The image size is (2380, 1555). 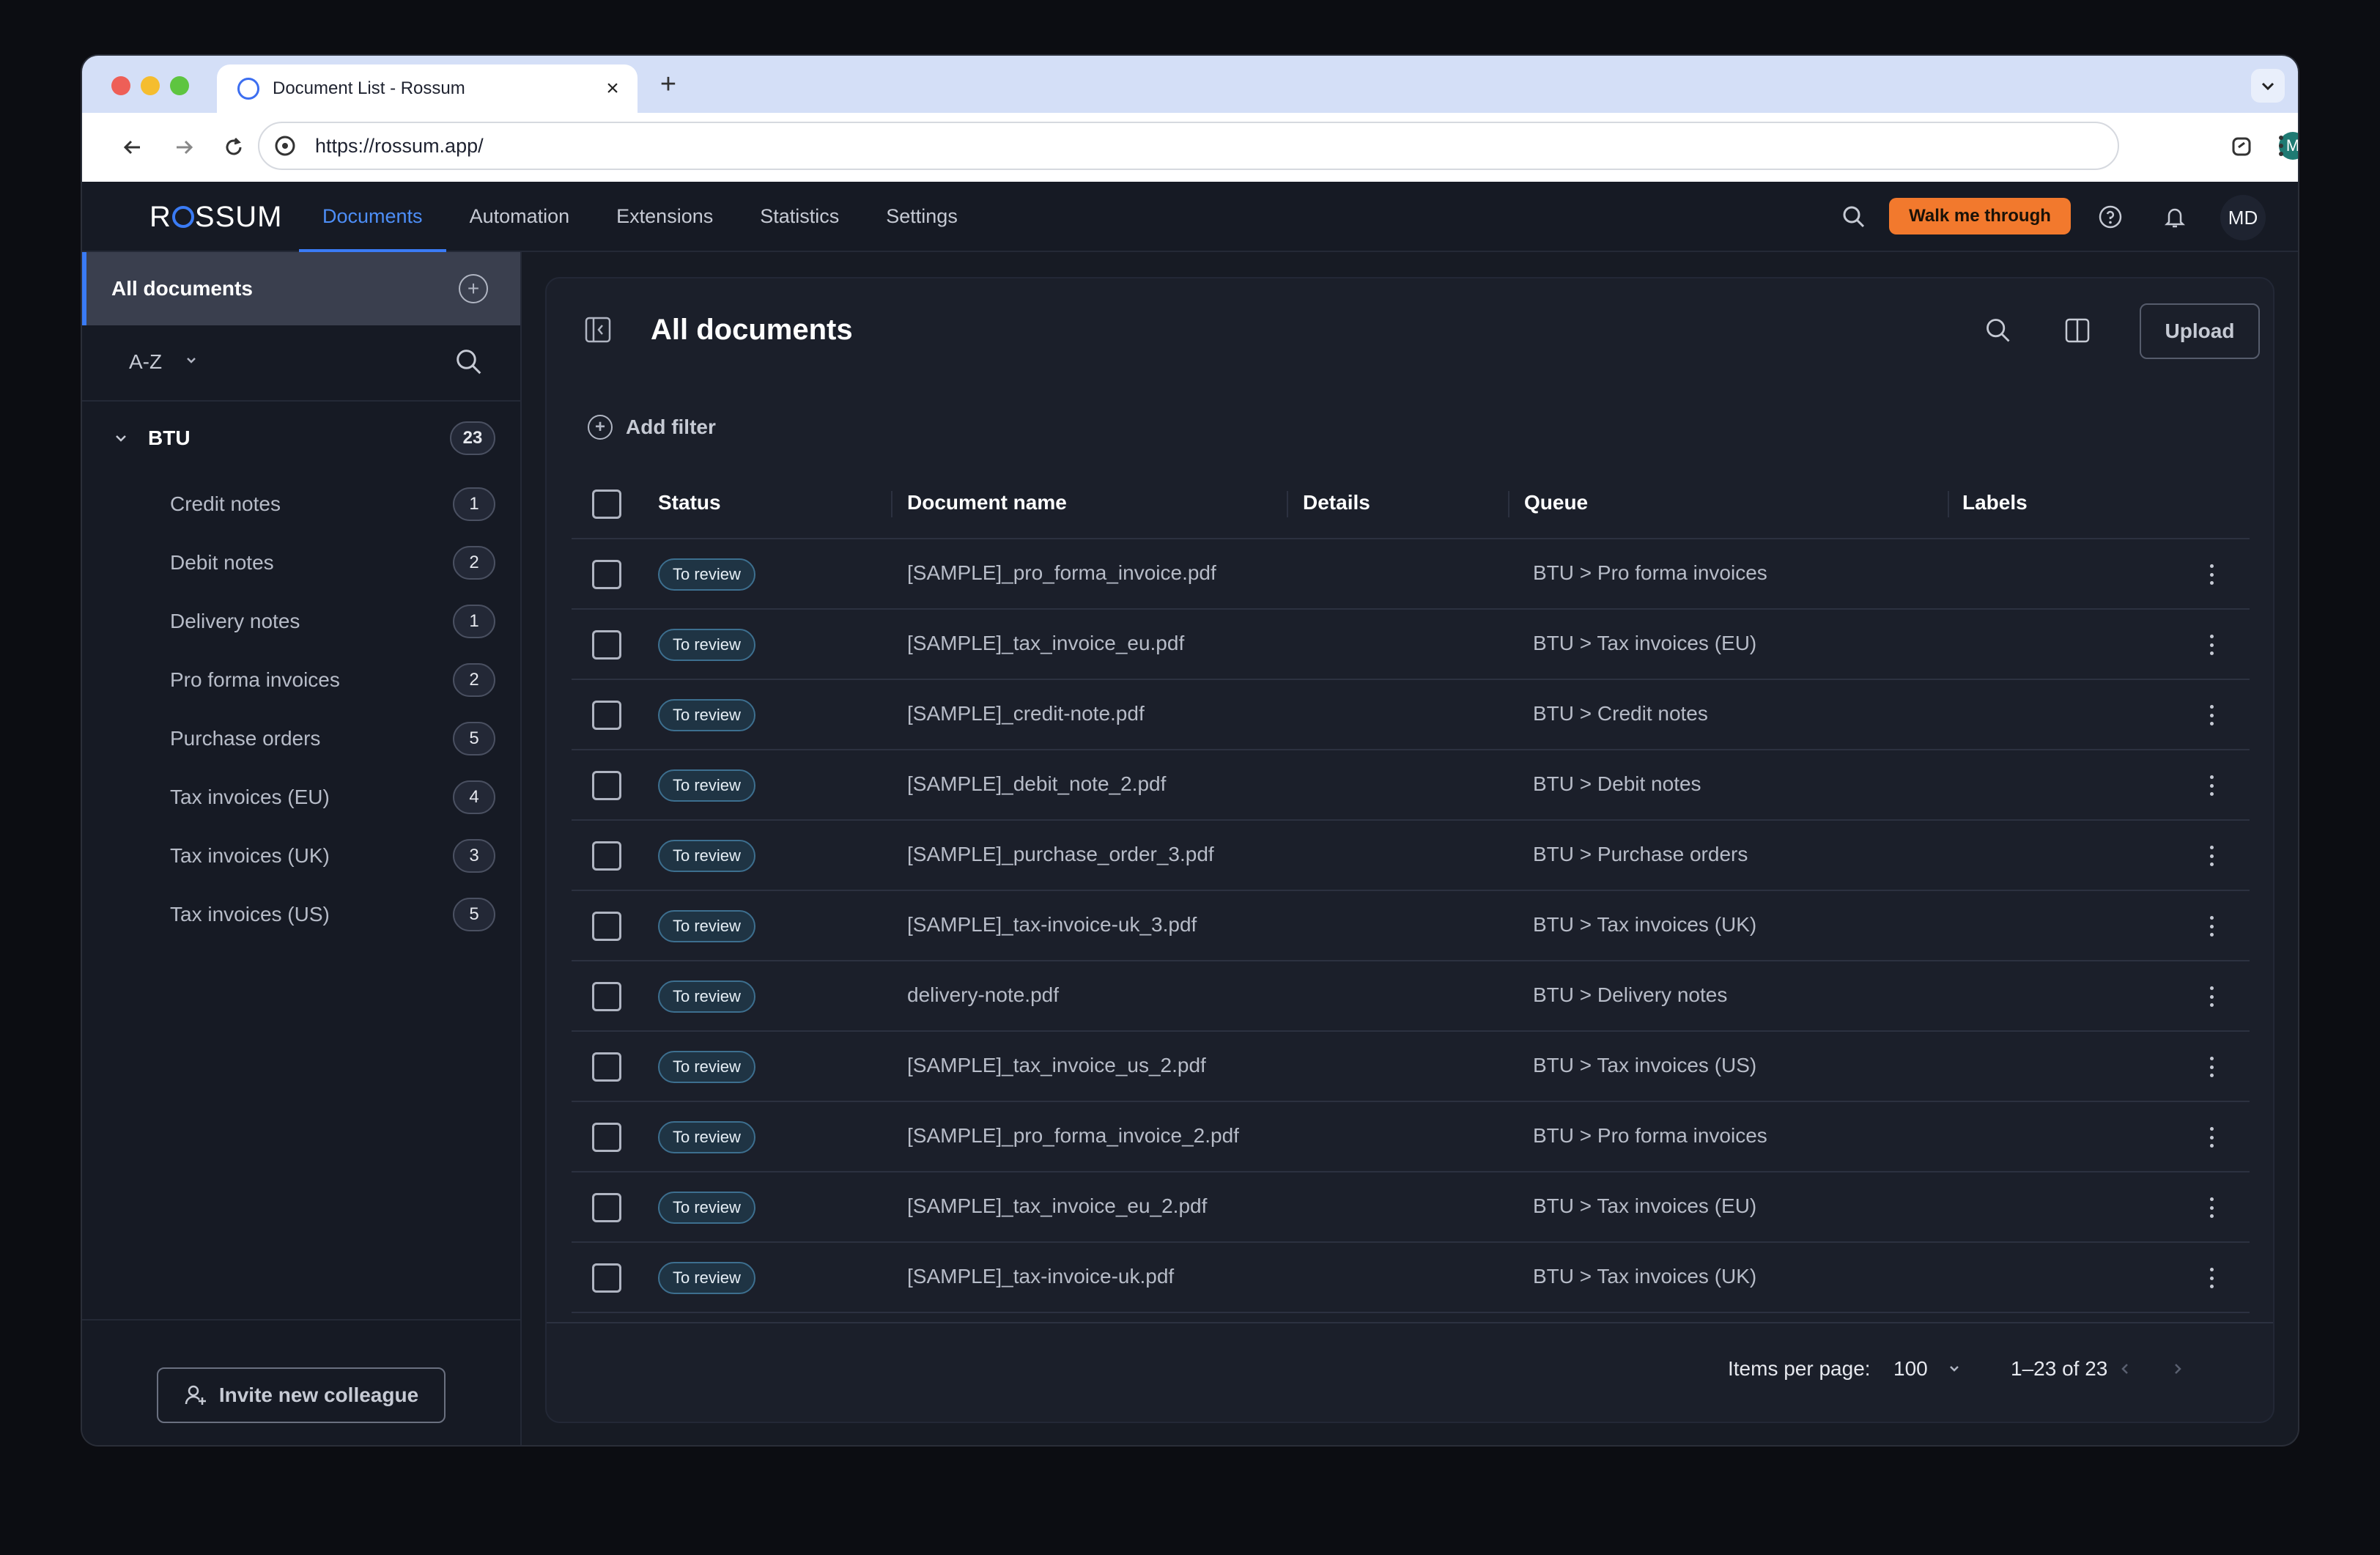 What do you see at coordinates (2243, 218) in the screenshot?
I see `user-avatar: MD` at bounding box center [2243, 218].